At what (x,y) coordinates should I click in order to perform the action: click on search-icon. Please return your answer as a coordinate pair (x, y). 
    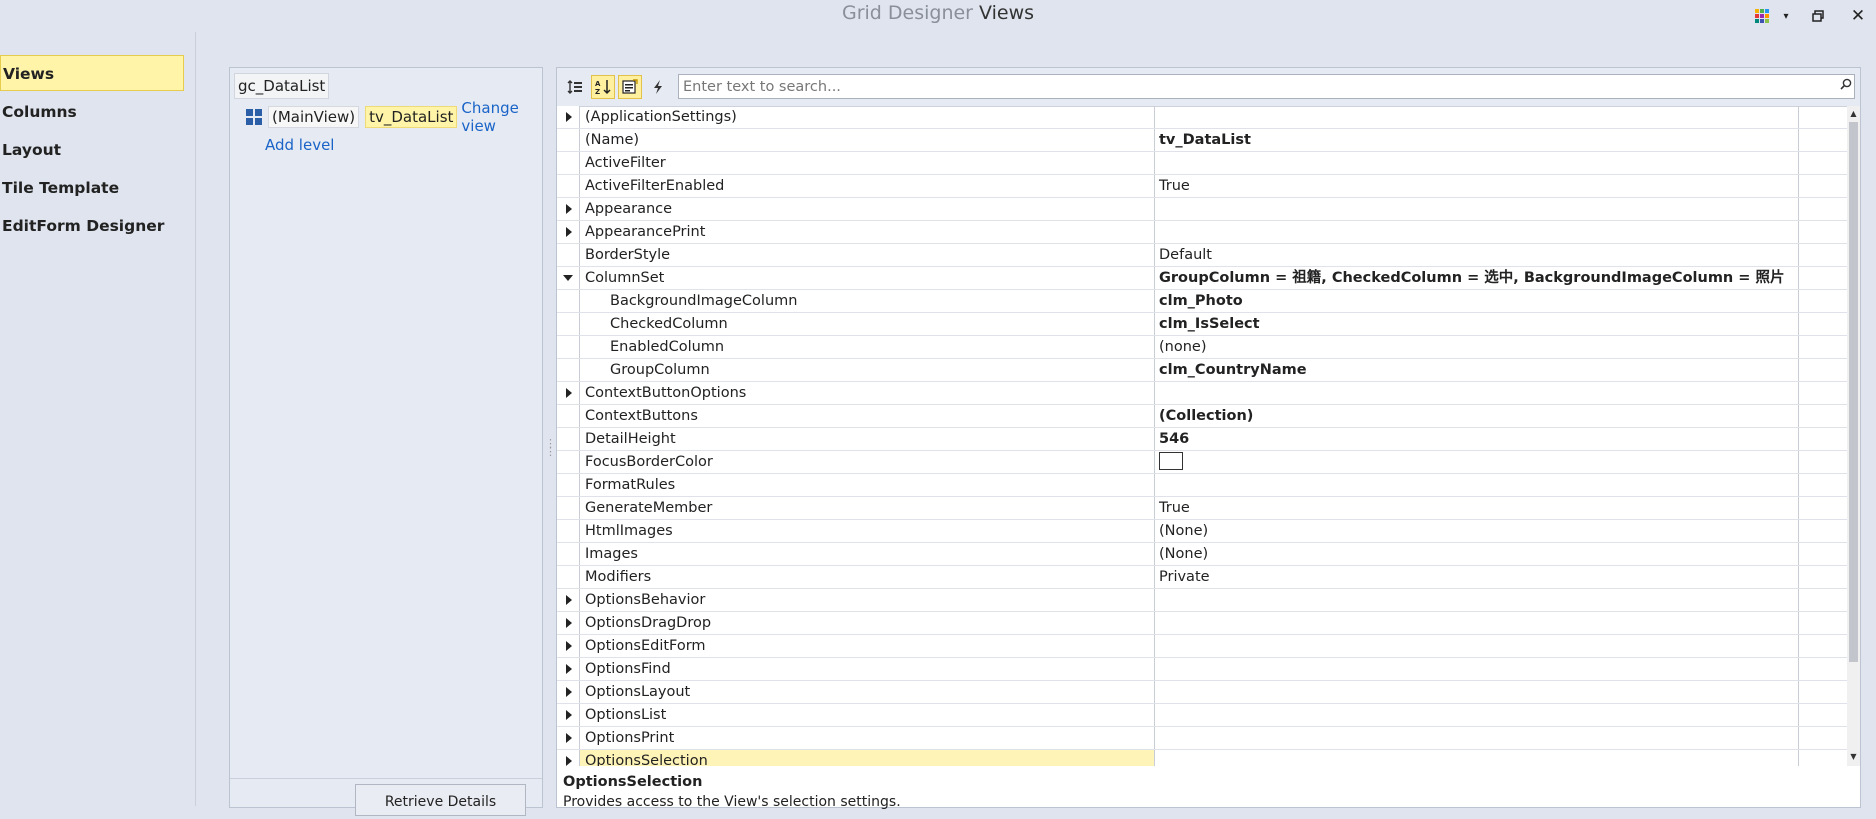
    Looking at the image, I should click on (1846, 86).